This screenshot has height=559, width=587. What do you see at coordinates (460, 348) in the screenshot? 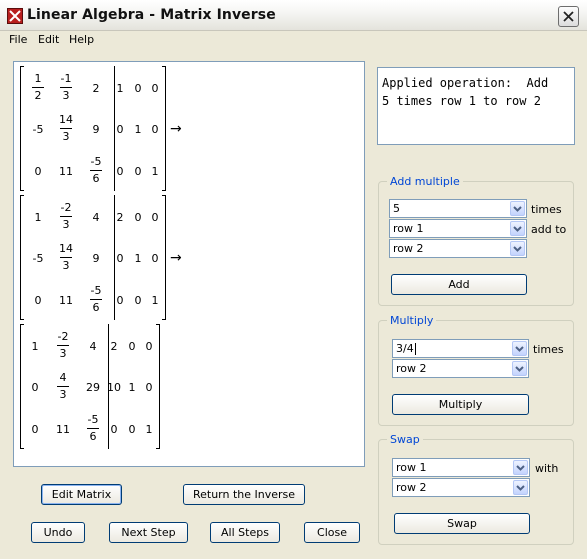
I see `multiply-factor-combo: 3/4` at bounding box center [460, 348].